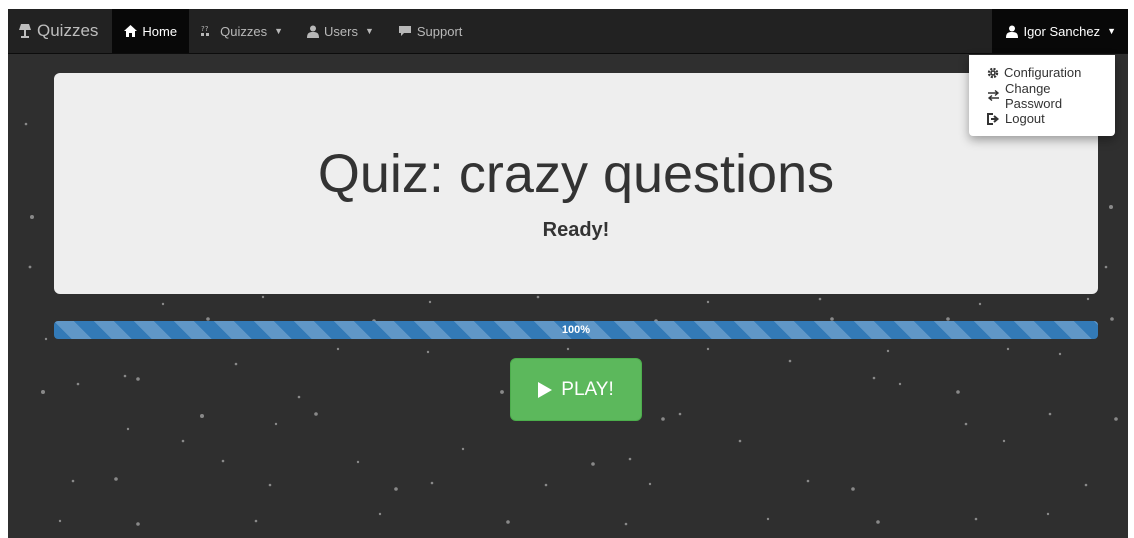 The image size is (1134, 538). I want to click on brand-label: Quizzes, so click(68, 30).